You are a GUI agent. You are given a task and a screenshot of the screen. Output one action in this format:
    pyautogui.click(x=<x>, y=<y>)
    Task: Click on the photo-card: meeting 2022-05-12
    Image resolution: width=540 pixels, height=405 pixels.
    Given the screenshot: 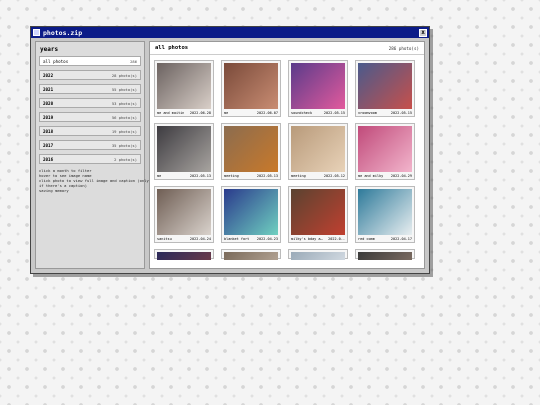 What is the action you would take?
    pyautogui.click(x=318, y=151)
    